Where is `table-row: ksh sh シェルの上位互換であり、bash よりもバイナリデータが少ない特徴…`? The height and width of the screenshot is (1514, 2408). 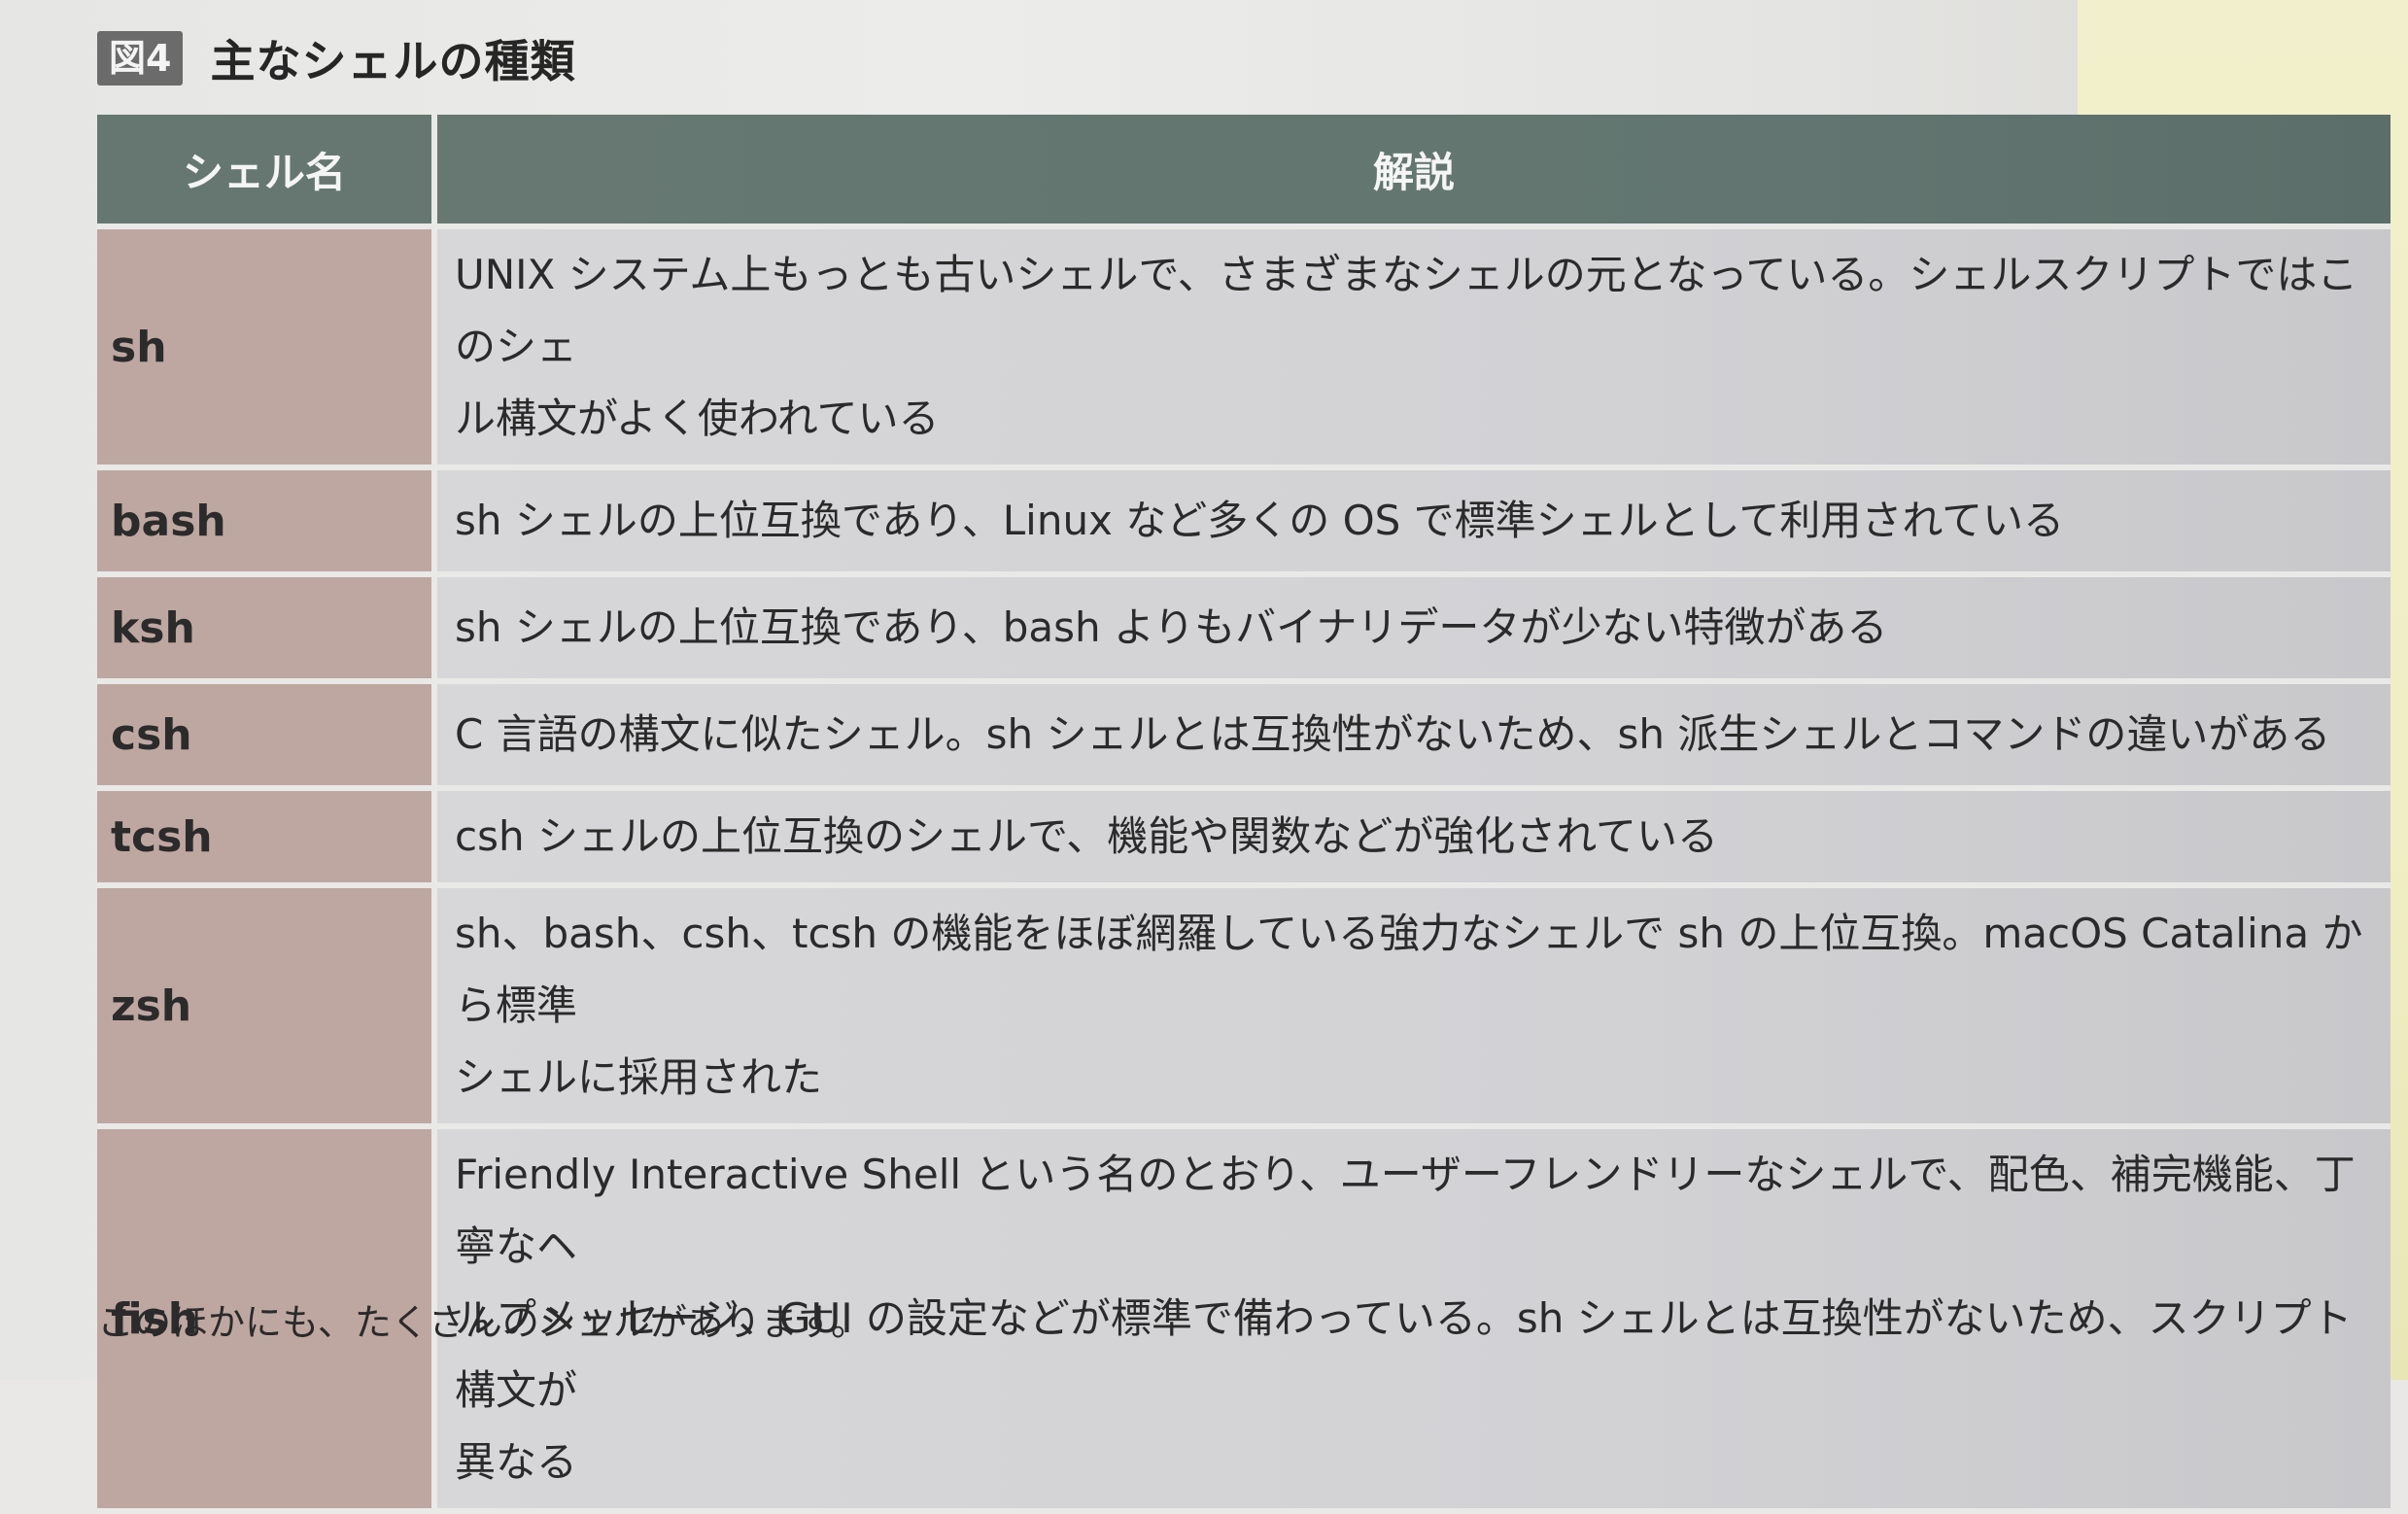 table-row: ksh sh シェルの上位互換であり、bash よりもバイナリデータが少ない特徴… is located at coordinates (1244, 630).